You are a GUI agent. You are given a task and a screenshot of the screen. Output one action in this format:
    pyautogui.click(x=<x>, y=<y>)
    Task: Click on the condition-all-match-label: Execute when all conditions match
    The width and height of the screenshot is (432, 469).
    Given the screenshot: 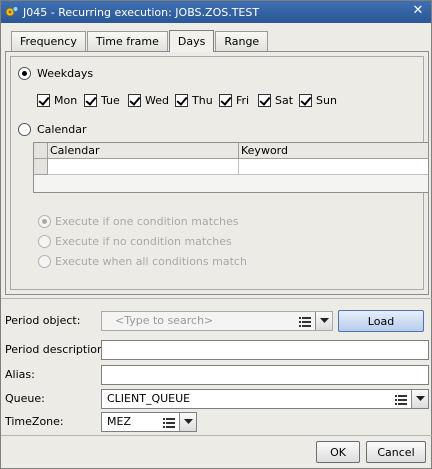 What is the action you would take?
    pyautogui.click(x=151, y=261)
    